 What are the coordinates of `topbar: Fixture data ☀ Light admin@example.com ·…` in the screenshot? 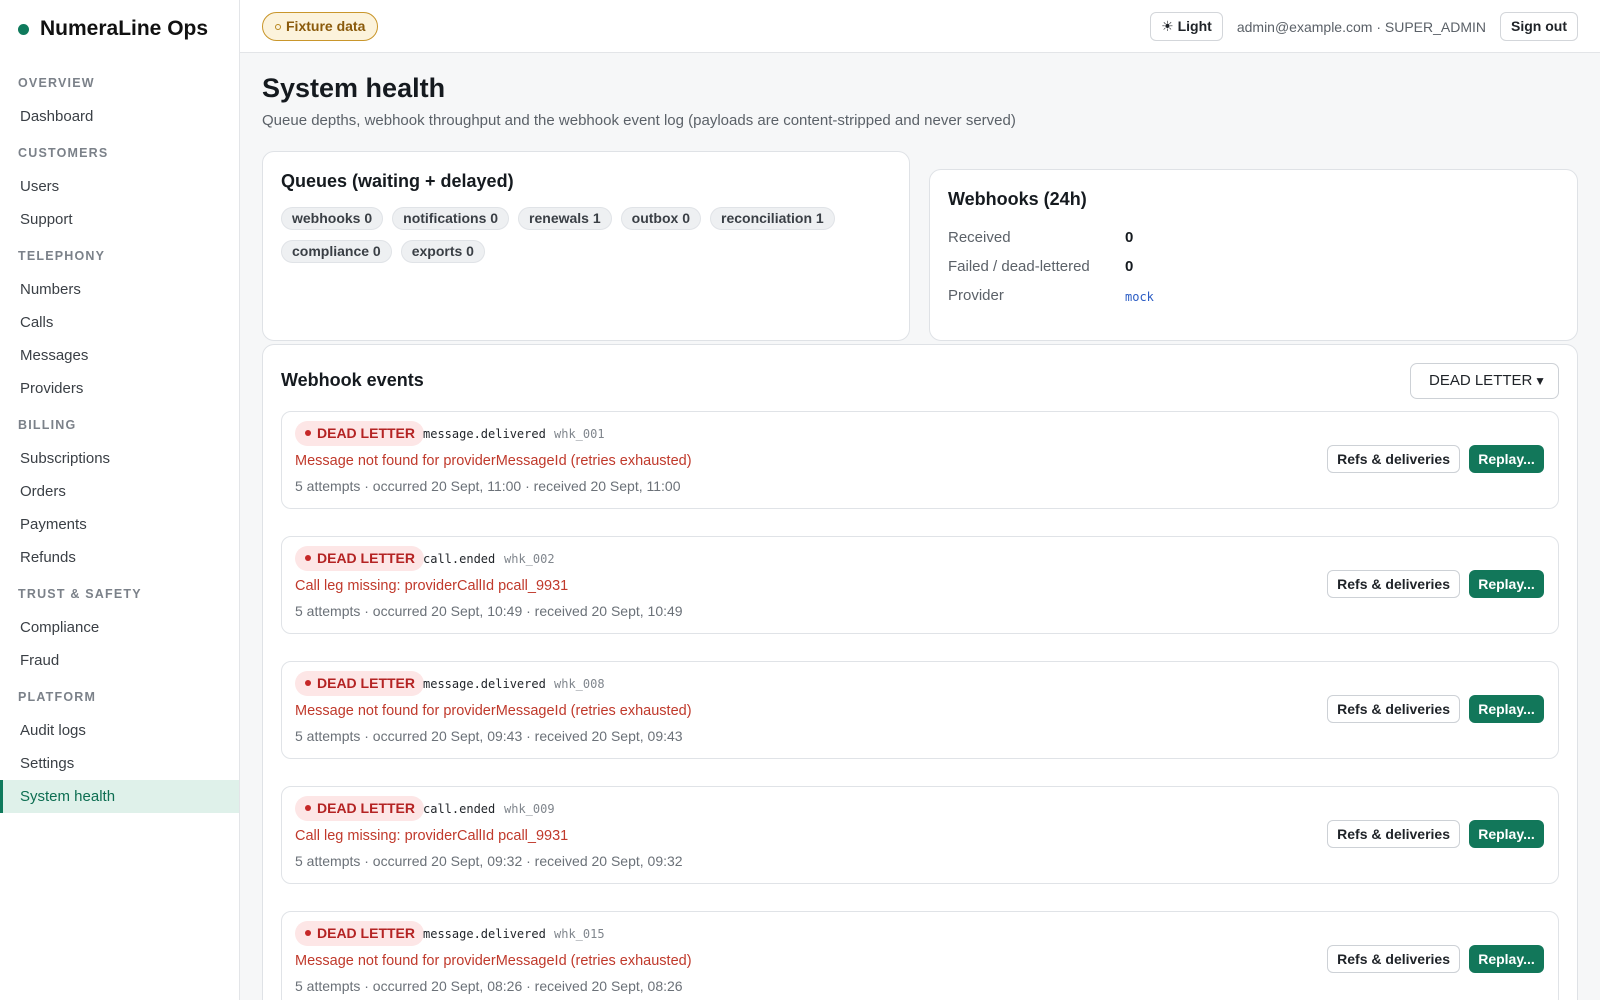 It's located at (920, 26).